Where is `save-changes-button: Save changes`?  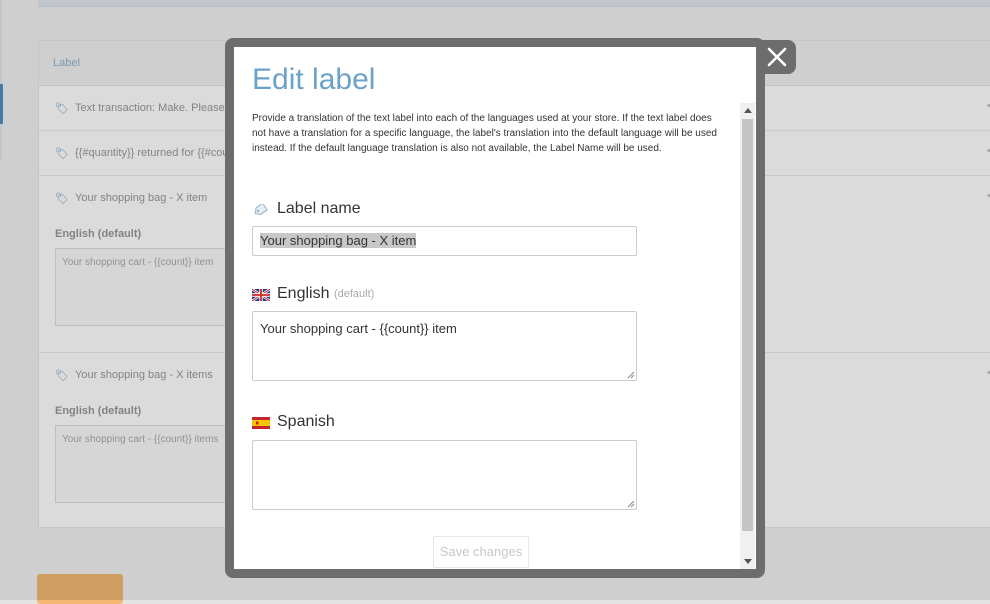 save-changes-button: Save changes is located at coordinates (481, 552).